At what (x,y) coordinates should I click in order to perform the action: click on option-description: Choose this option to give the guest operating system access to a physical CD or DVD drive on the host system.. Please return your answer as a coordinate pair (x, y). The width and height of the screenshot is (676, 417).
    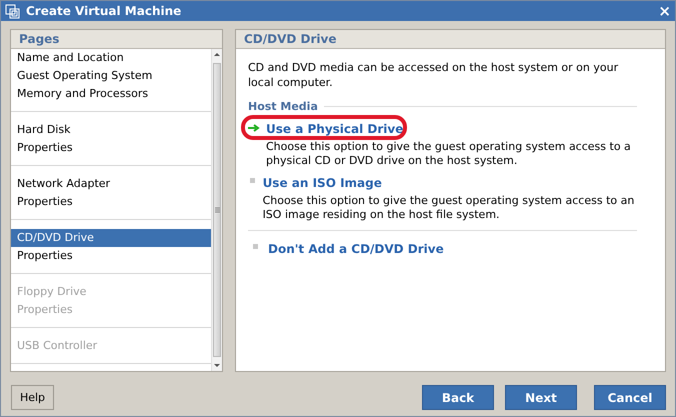
    Looking at the image, I should click on (449, 154).